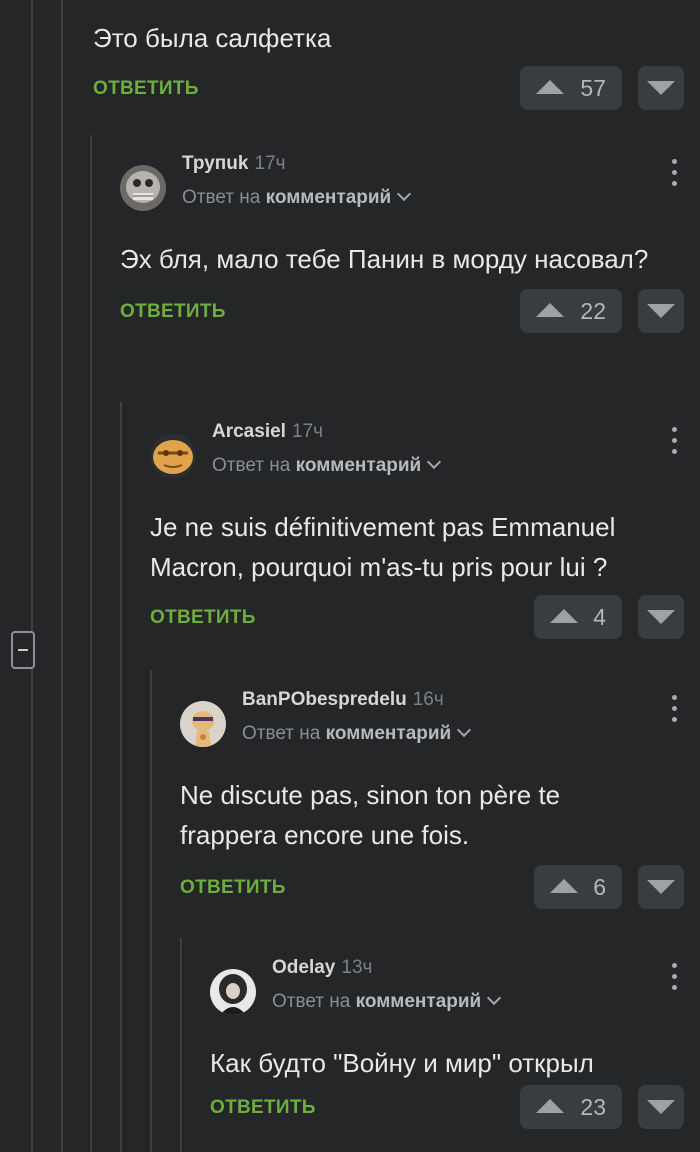 This screenshot has height=1152, width=700. I want to click on thread-line-1b, so click(32, 910).